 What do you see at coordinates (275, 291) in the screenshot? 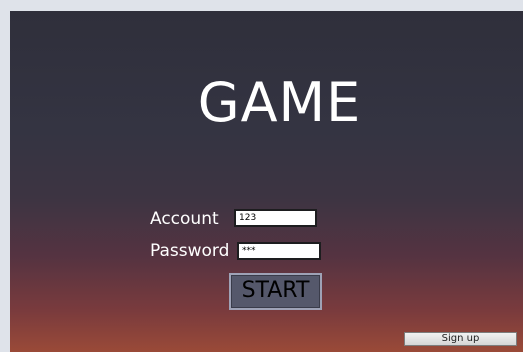
I see `start-button: START` at bounding box center [275, 291].